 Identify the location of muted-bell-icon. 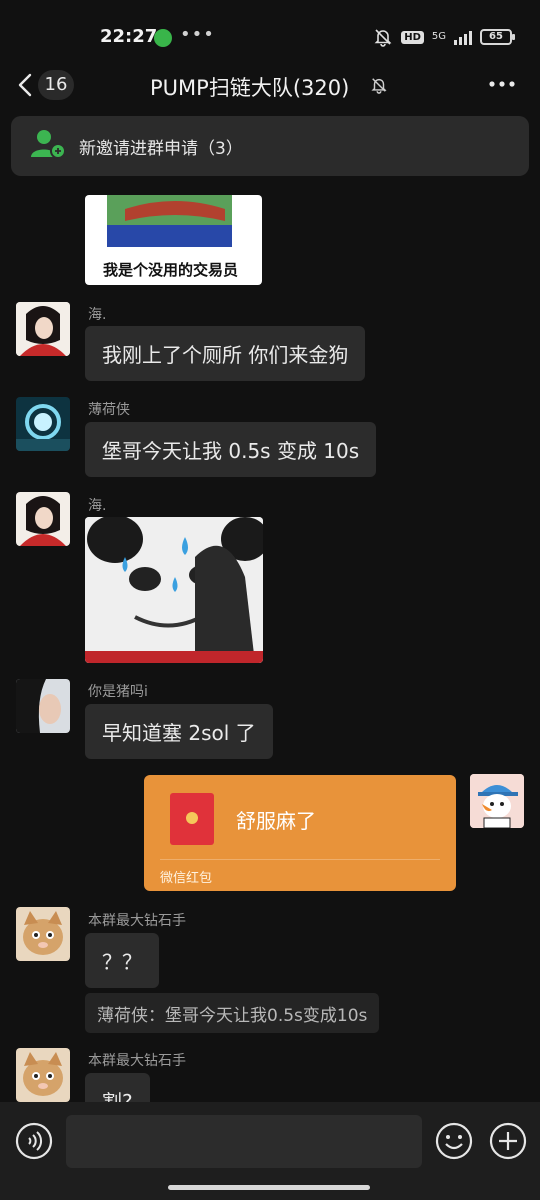
(379, 87).